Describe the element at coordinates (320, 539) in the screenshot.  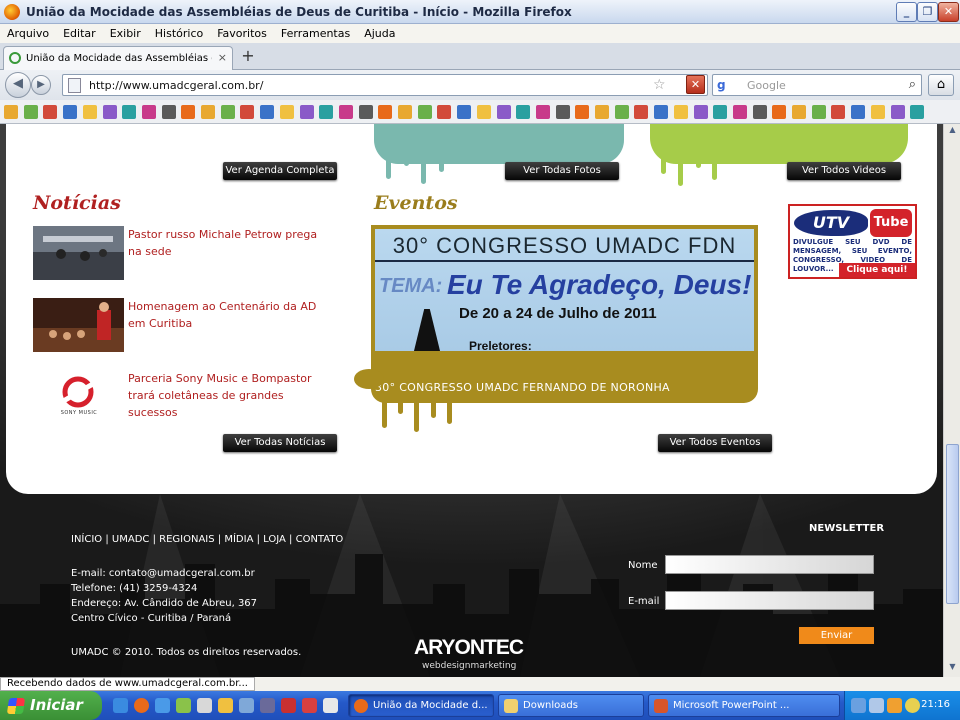
I see `footer-link-contato: CONTATO` at that location.